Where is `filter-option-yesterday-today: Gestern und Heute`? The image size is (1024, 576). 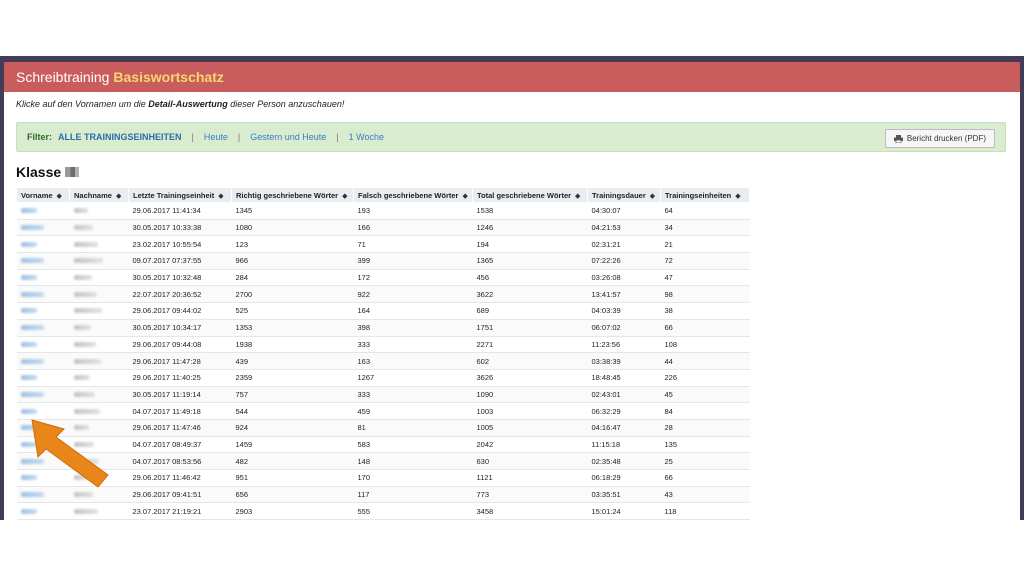
filter-option-yesterday-today: Gestern und Heute is located at coordinates (288, 137).